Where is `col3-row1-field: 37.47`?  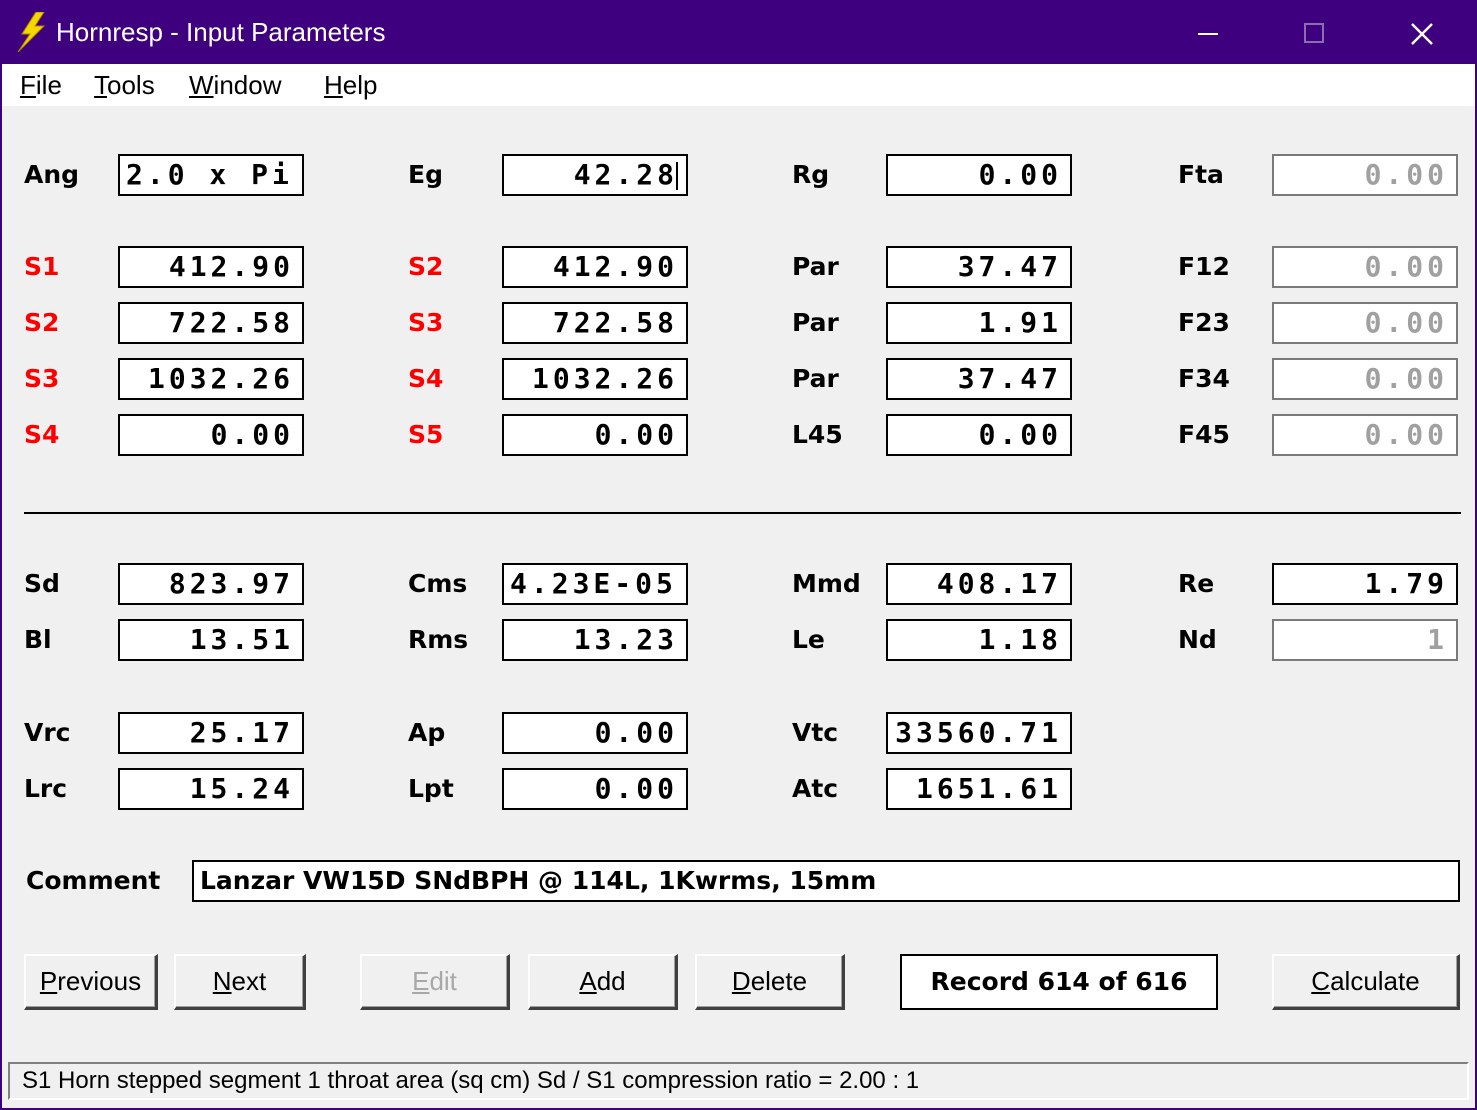 col3-row1-field: 37.47 is located at coordinates (979, 267).